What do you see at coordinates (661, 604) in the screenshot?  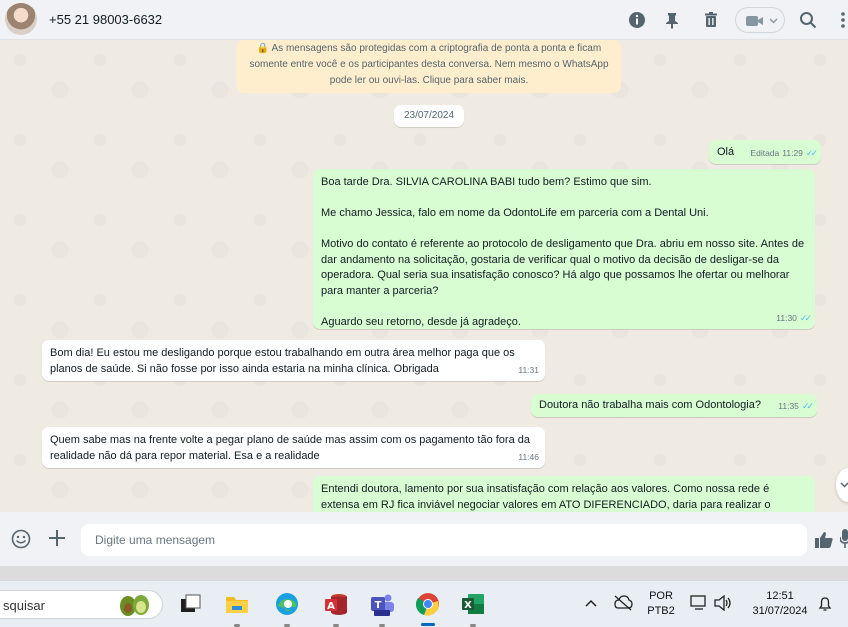 I see `language-indicator: POR PTB2` at bounding box center [661, 604].